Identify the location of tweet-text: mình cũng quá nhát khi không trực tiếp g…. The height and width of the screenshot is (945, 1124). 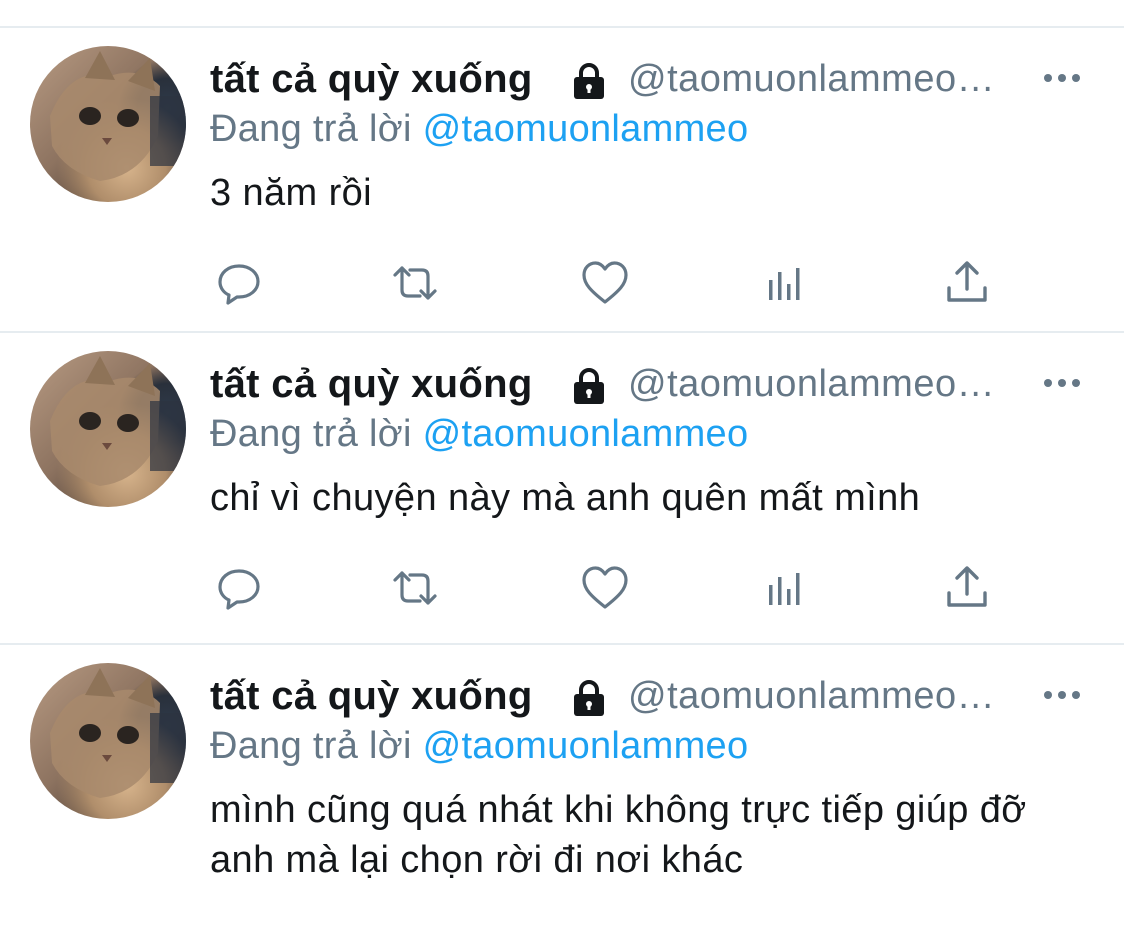
(618, 835).